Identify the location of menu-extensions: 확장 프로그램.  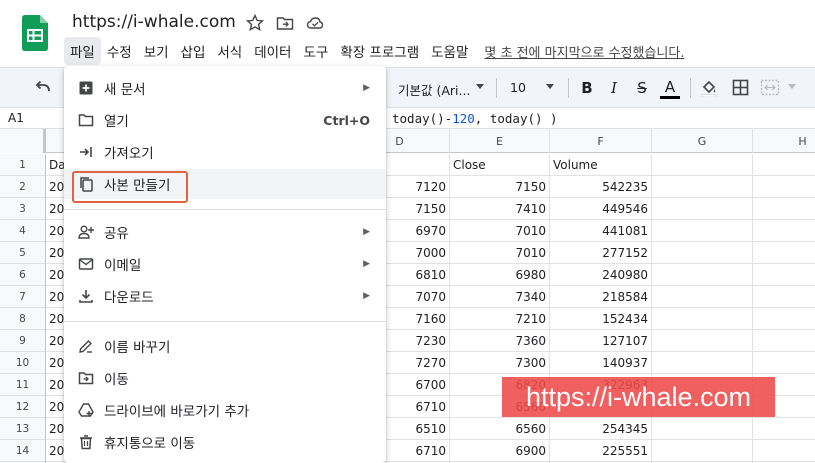
(379, 51).